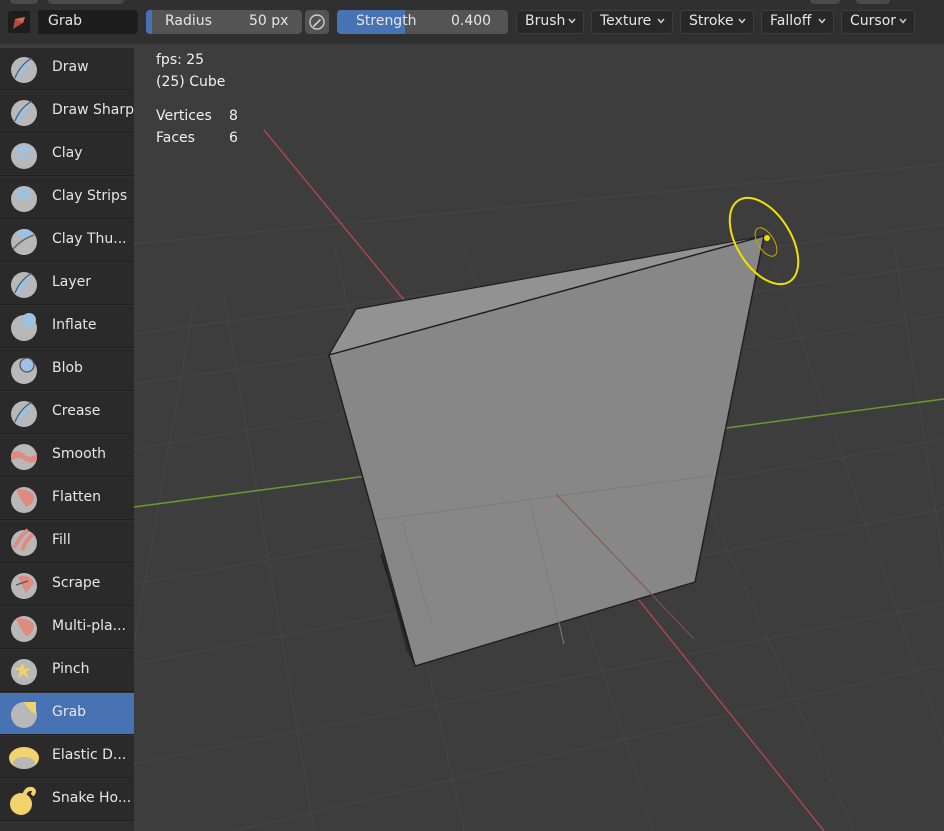 This screenshot has height=831, width=944. I want to click on falloff-menu: Falloff, so click(797, 22).